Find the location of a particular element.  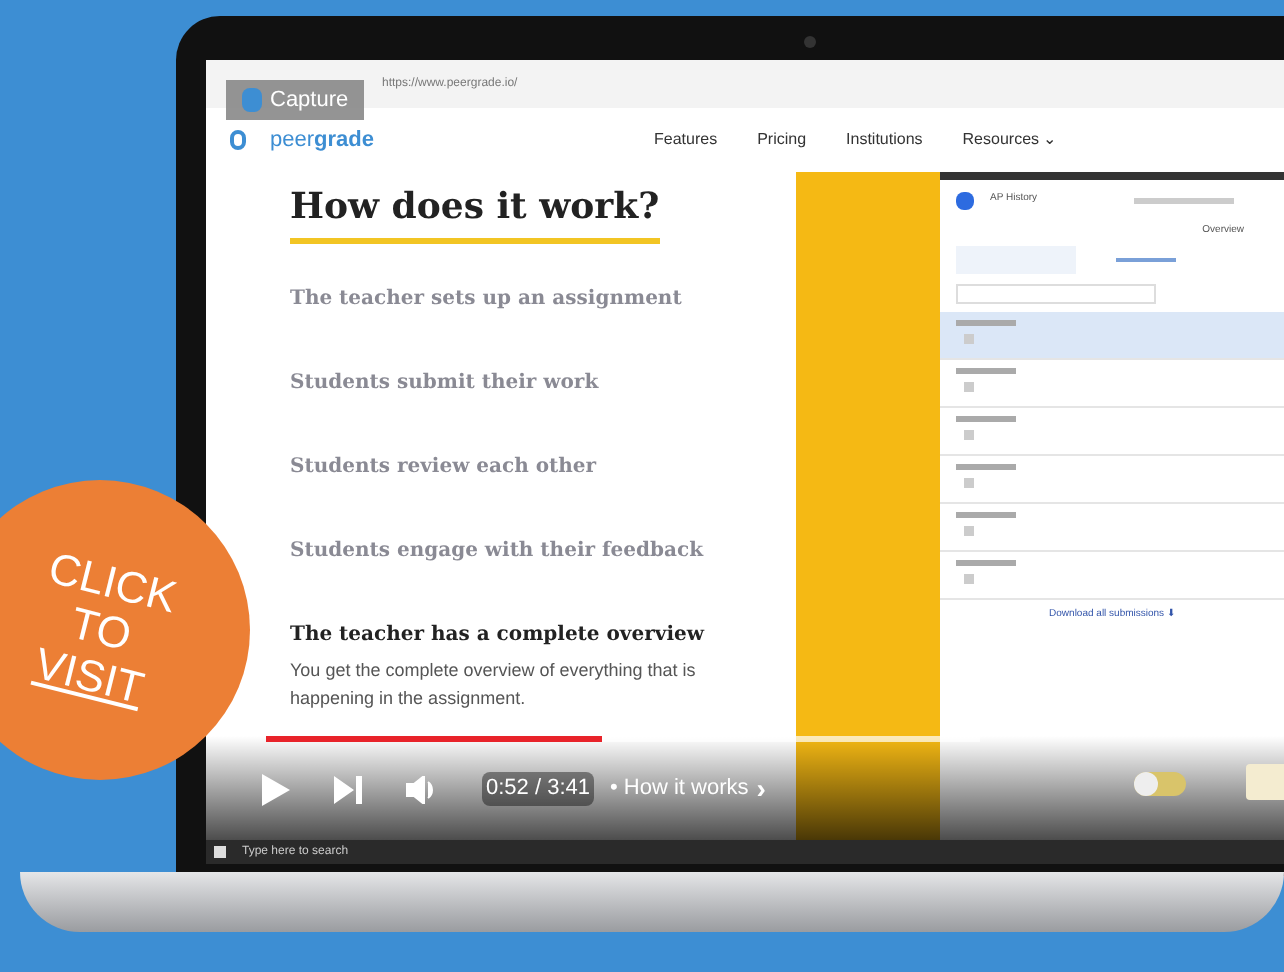

step-item: Students engage with their feedback is located at coordinates (496, 551).